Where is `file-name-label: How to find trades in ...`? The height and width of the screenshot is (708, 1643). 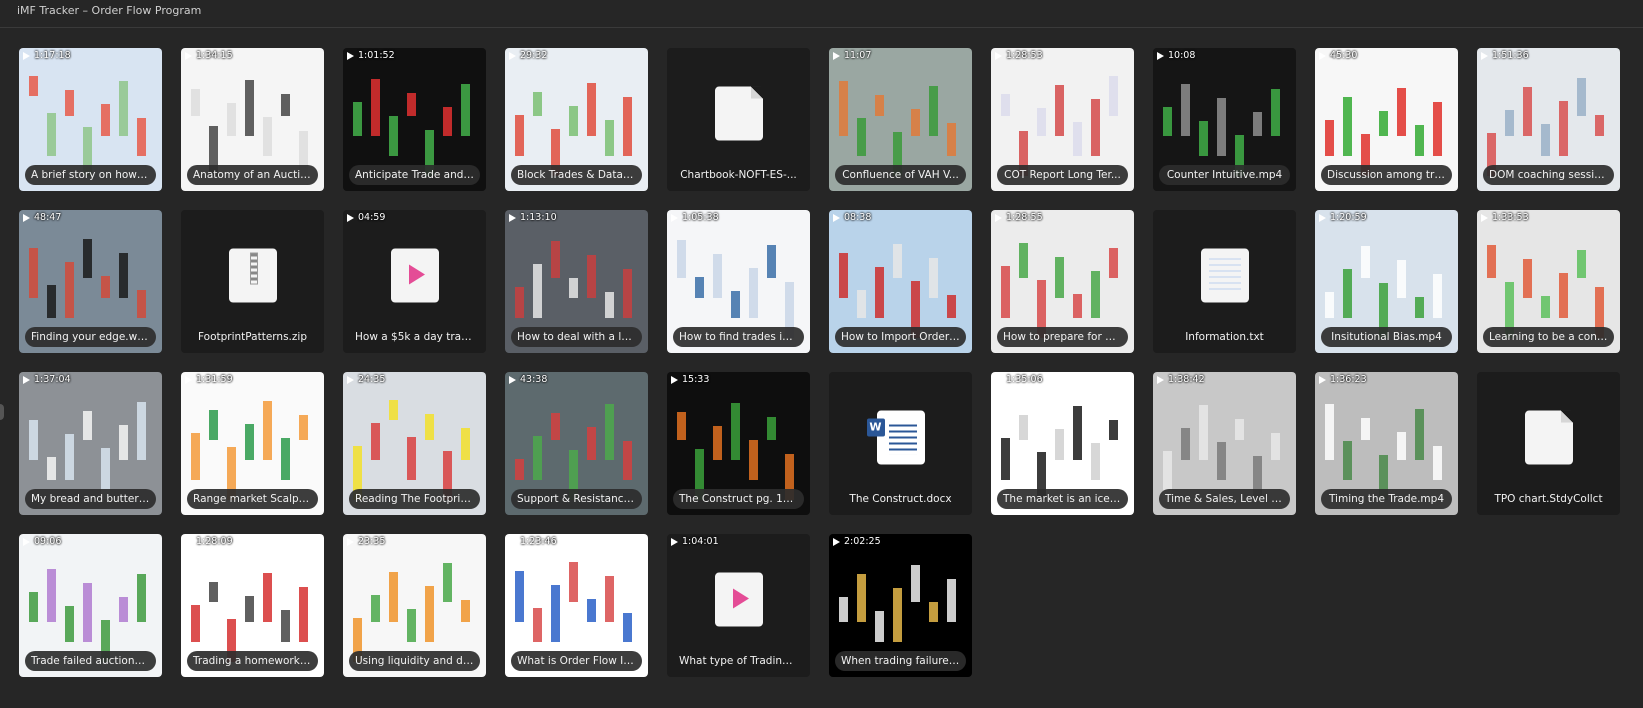
file-name-label: How to find trades in ... is located at coordinates (738, 337).